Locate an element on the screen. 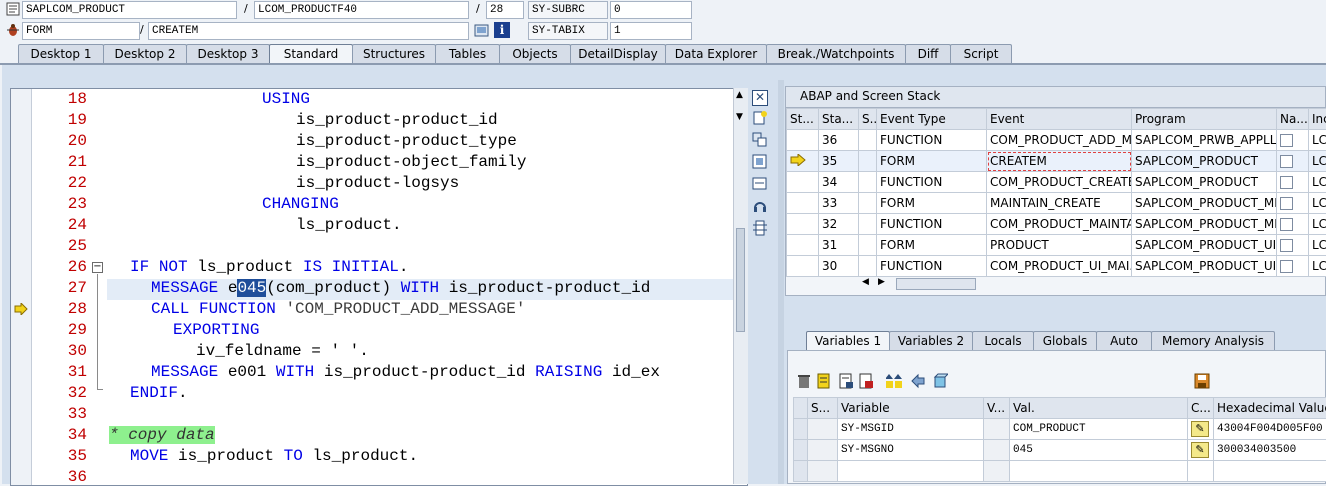 Image resolution: width=1326 pixels, height=486 pixels. event-type-field: FORM is located at coordinates (81, 31).